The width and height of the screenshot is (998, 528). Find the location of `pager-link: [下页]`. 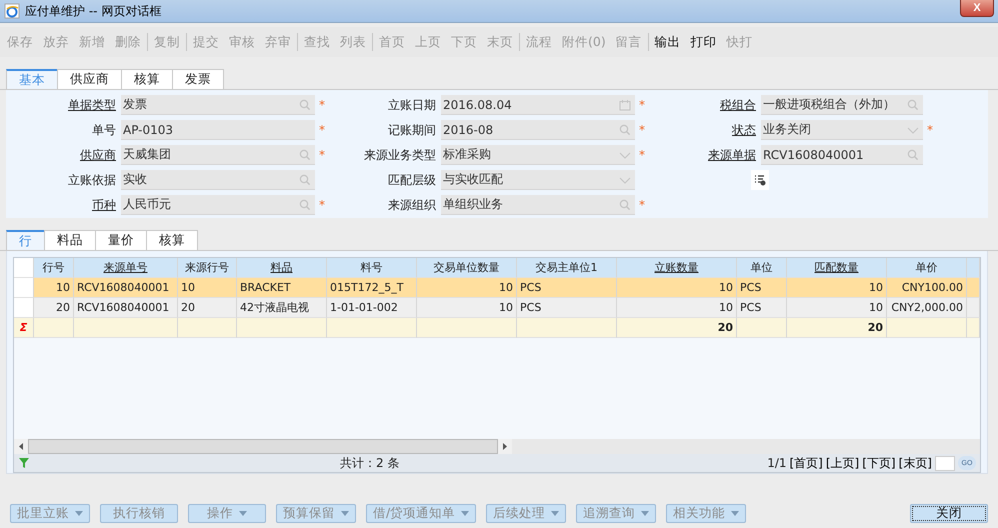

pager-link: [下页] is located at coordinates (879, 463).